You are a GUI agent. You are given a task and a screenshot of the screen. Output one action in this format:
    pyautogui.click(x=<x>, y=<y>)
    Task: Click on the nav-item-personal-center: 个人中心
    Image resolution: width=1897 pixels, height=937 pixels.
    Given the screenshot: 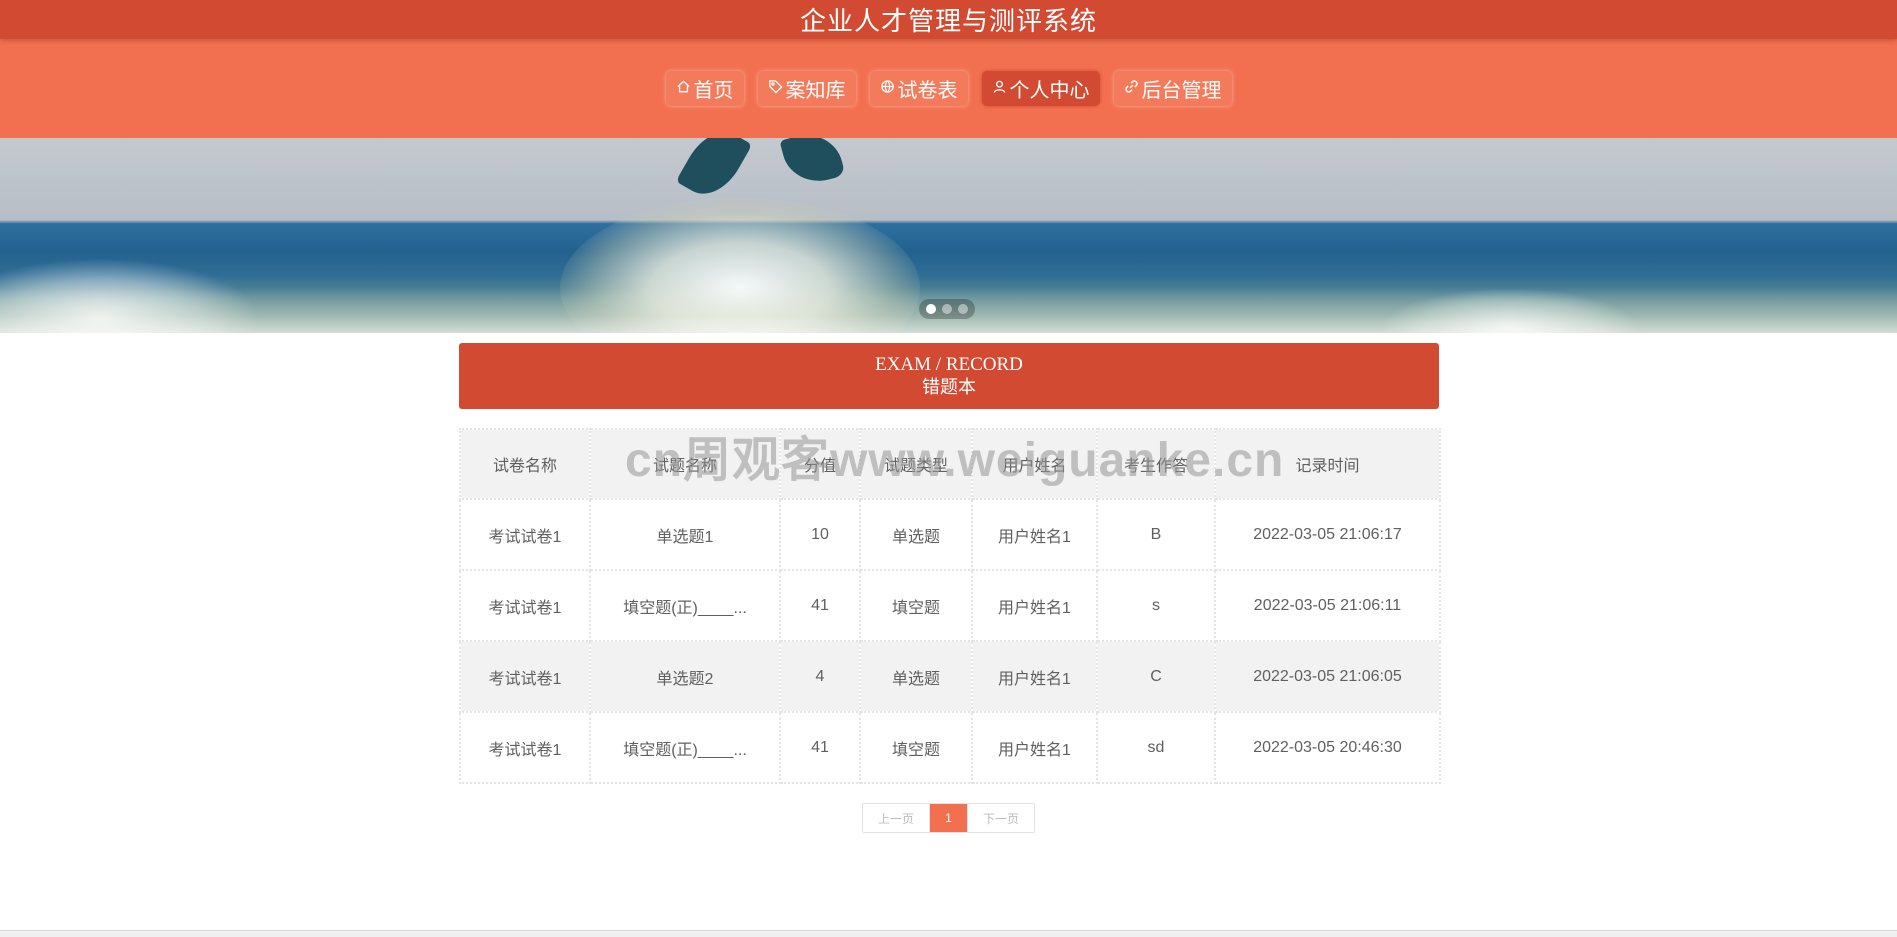 What is the action you would take?
    pyautogui.click(x=1040, y=88)
    